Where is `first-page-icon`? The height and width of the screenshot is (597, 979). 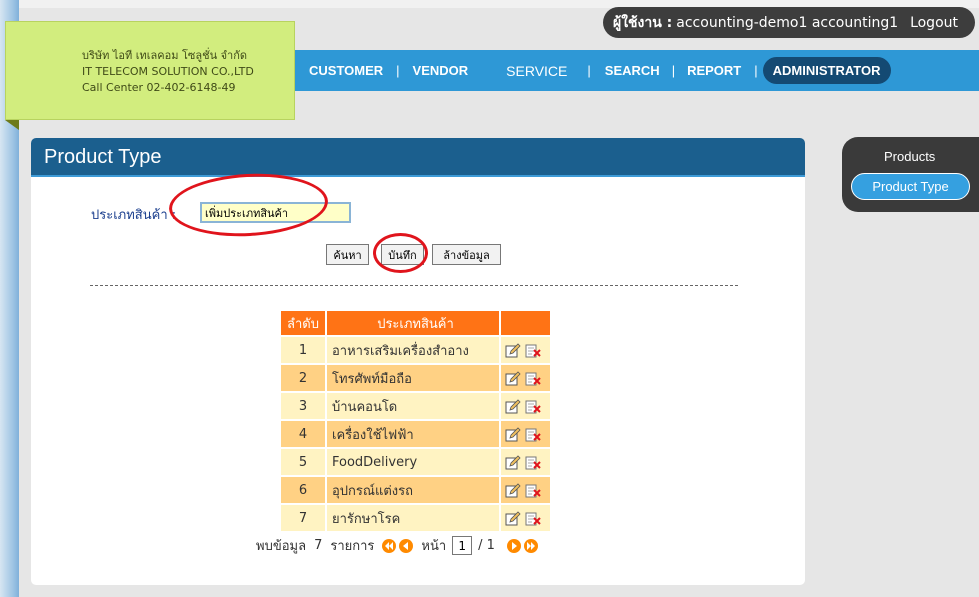
first-page-icon is located at coordinates (389, 545).